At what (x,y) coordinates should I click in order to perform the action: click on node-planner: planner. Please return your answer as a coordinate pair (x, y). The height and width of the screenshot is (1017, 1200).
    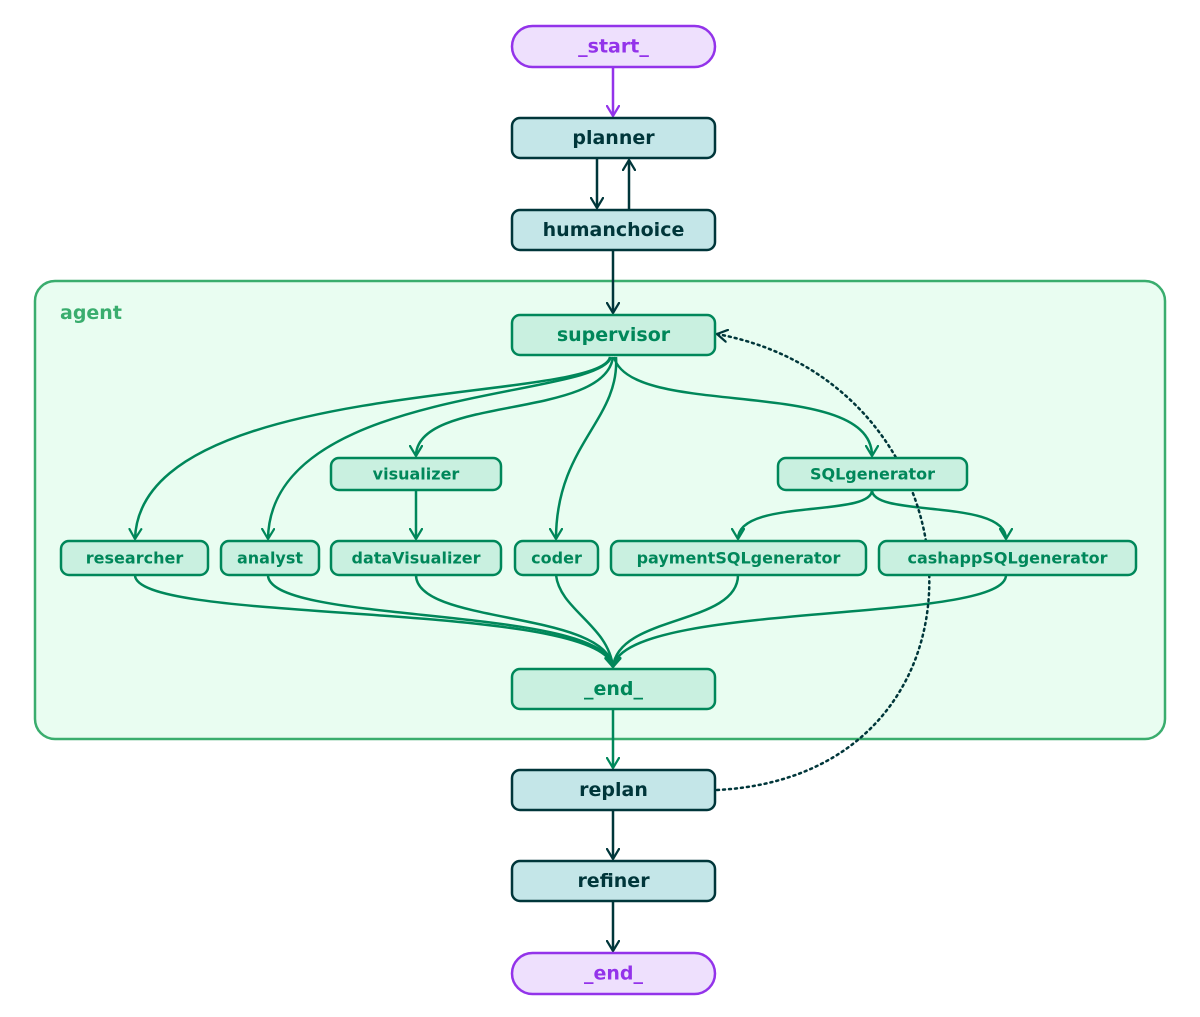
    Looking at the image, I should click on (613, 138).